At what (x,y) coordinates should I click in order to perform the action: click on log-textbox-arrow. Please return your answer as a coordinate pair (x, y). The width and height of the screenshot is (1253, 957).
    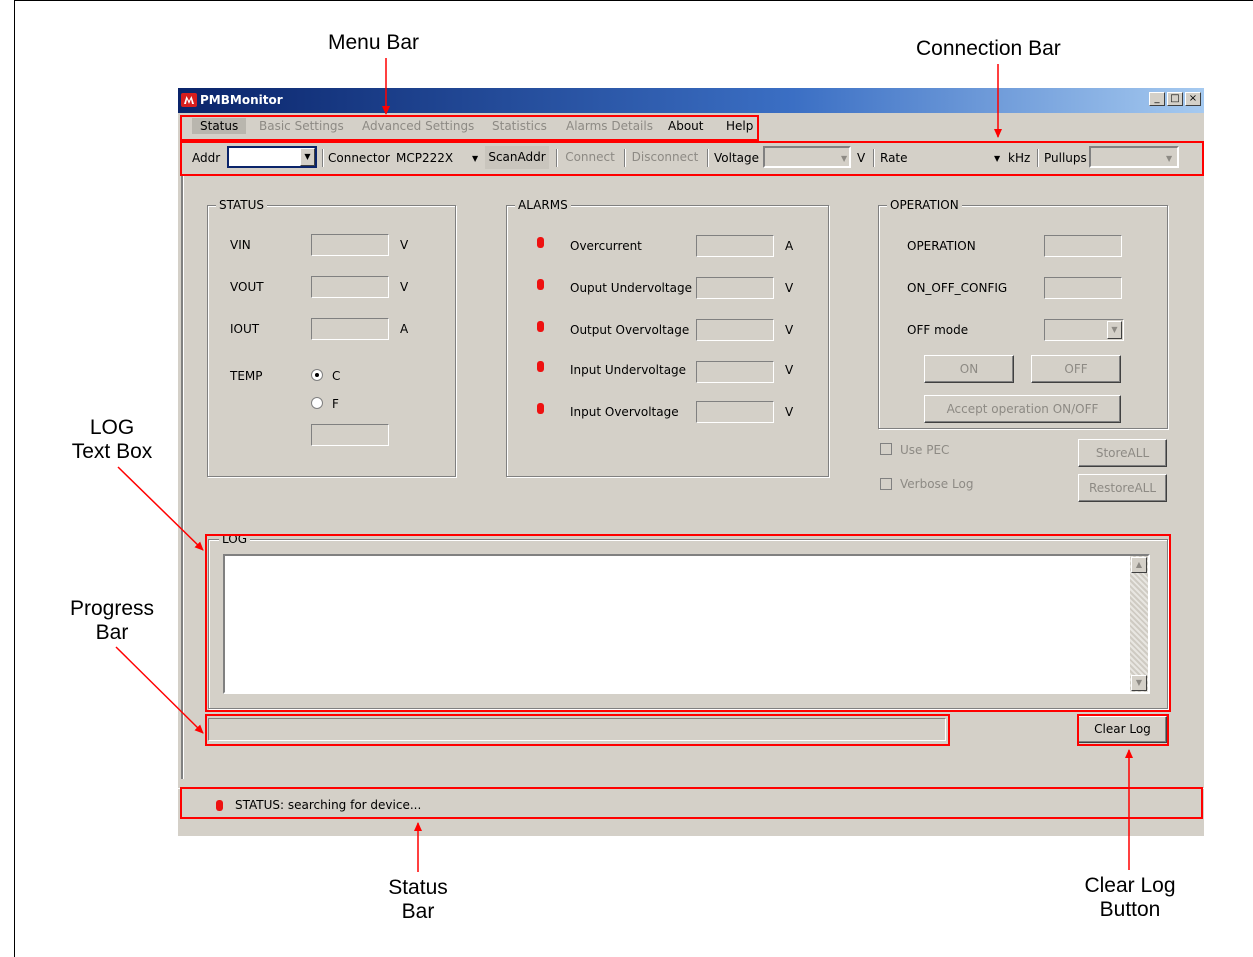
    Looking at the image, I should click on (160, 508).